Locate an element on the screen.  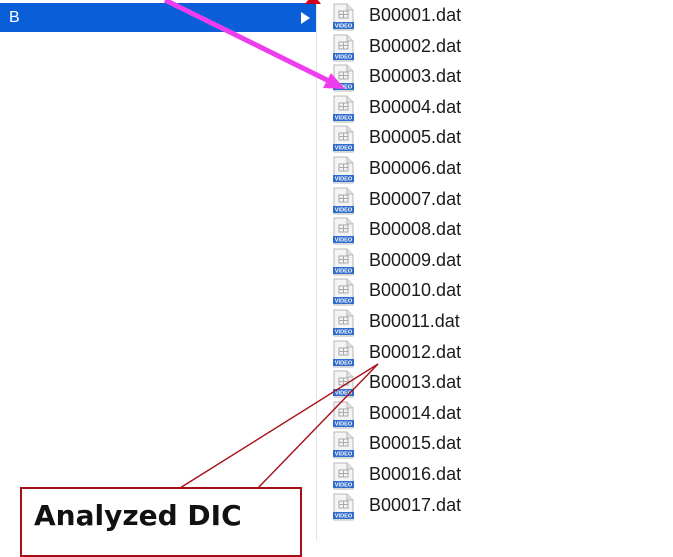
callout-box: Analyzed DIC is located at coordinates (161, 522).